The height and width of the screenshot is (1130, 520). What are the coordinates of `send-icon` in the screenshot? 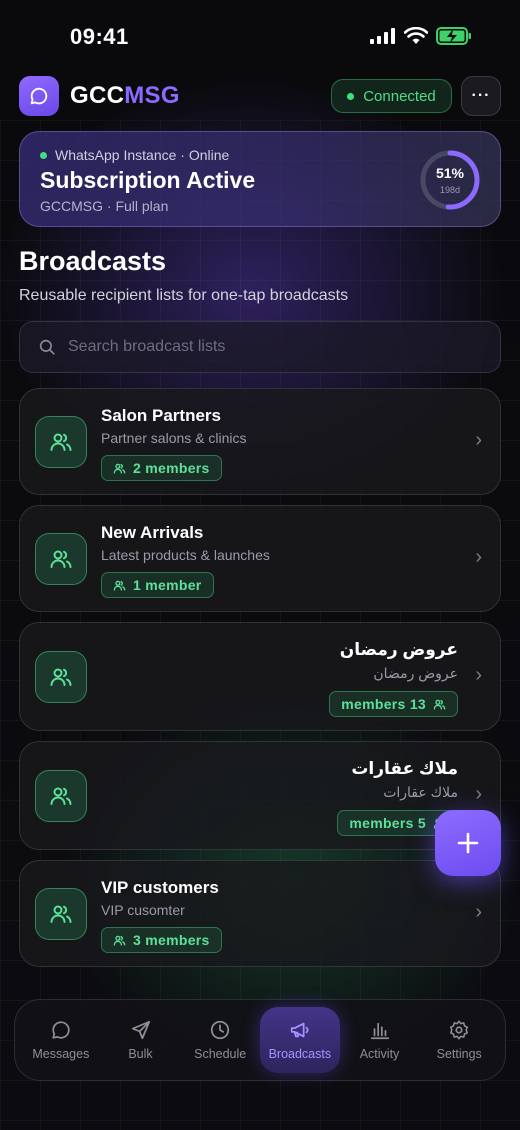 It's located at (140, 1030).